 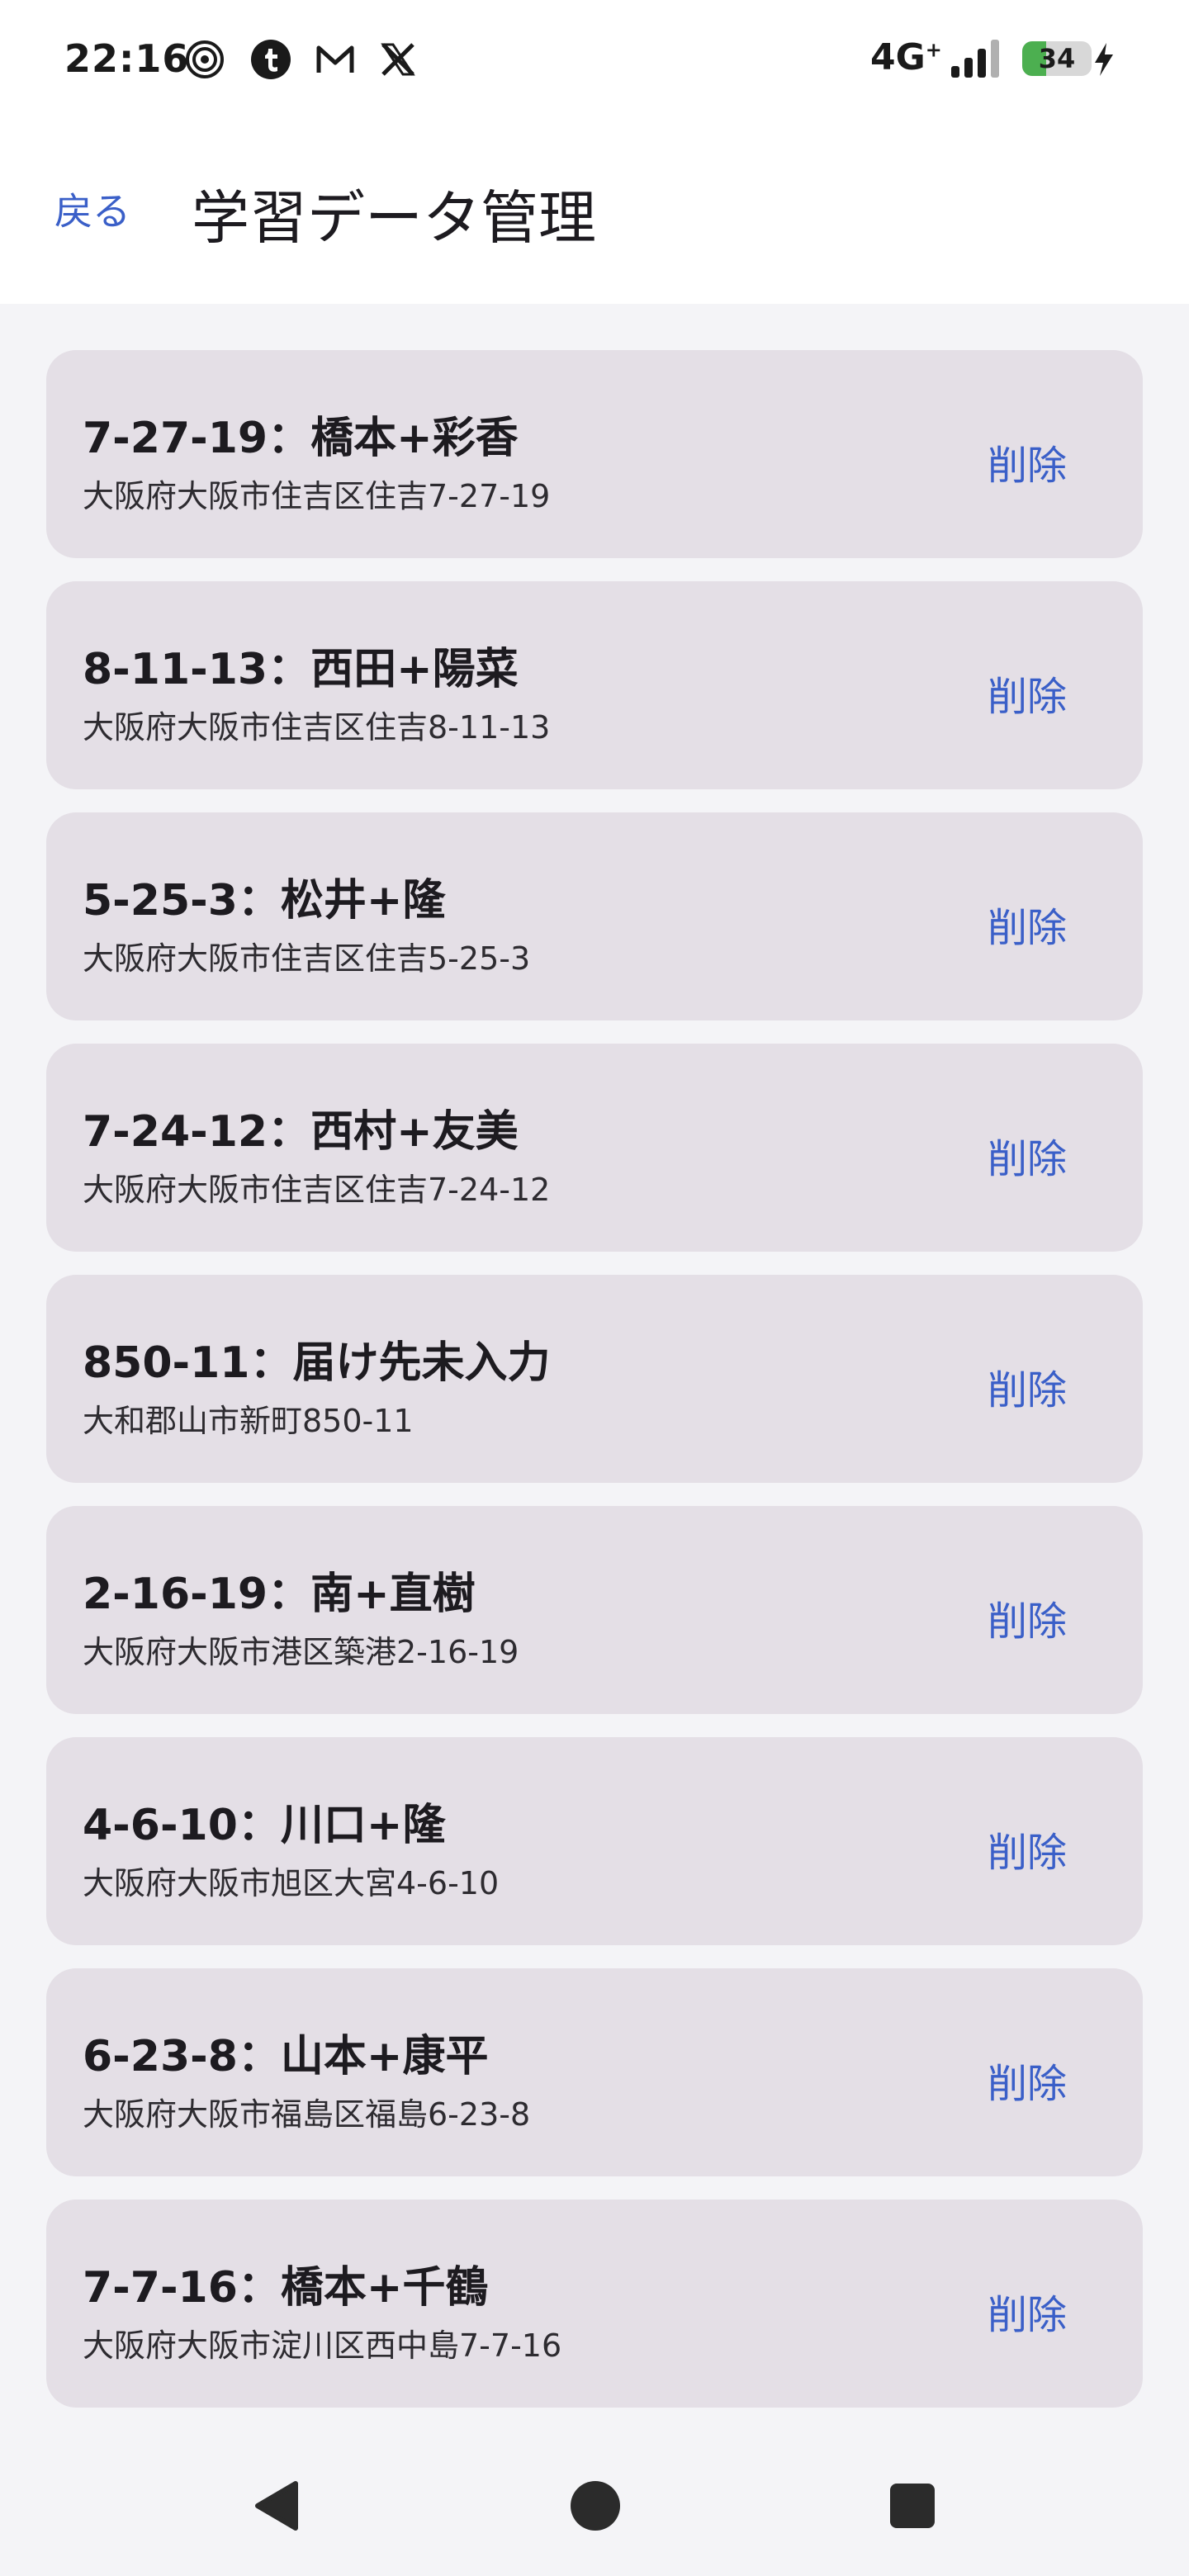 I want to click on list-item: 7-7-16：橋本+千鶴大阪府大阪市淀川区西中島7-7-16 削除, so click(x=594, y=2304).